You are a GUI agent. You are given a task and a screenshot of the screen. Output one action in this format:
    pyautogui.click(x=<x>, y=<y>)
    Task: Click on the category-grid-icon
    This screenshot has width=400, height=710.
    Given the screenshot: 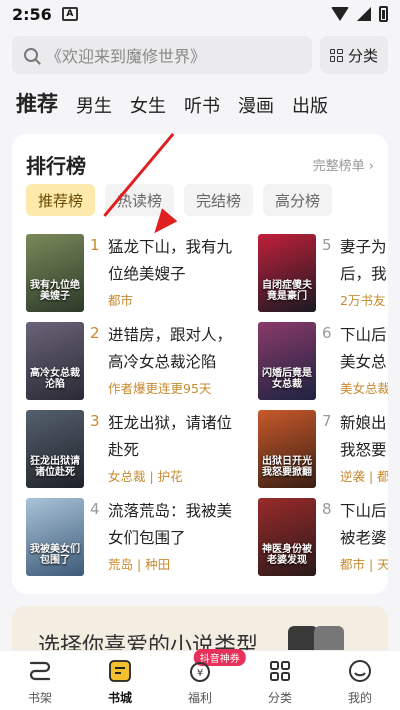 What is the action you would take?
    pyautogui.click(x=280, y=671)
    